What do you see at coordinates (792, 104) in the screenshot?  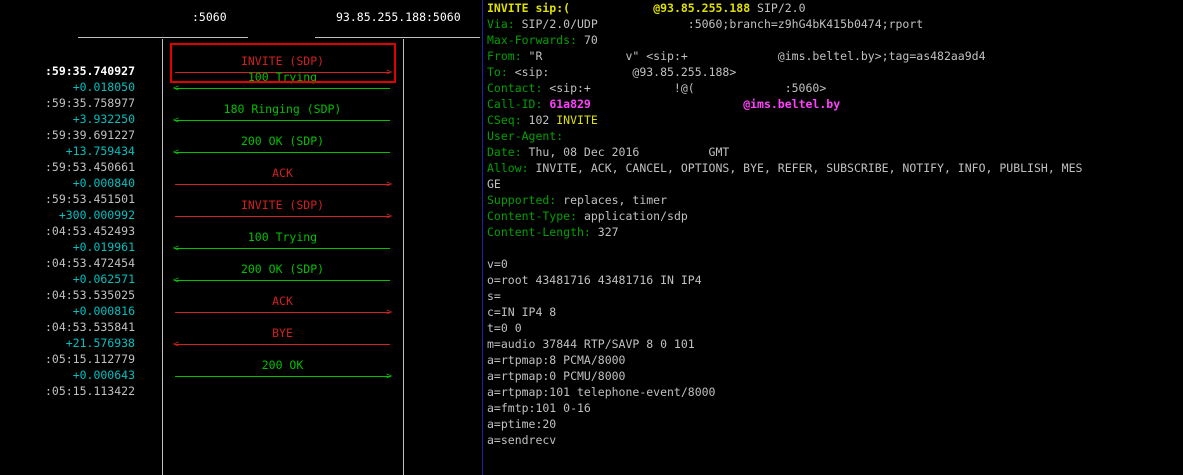 I see `sip-text: @ims.beltel.by` at bounding box center [792, 104].